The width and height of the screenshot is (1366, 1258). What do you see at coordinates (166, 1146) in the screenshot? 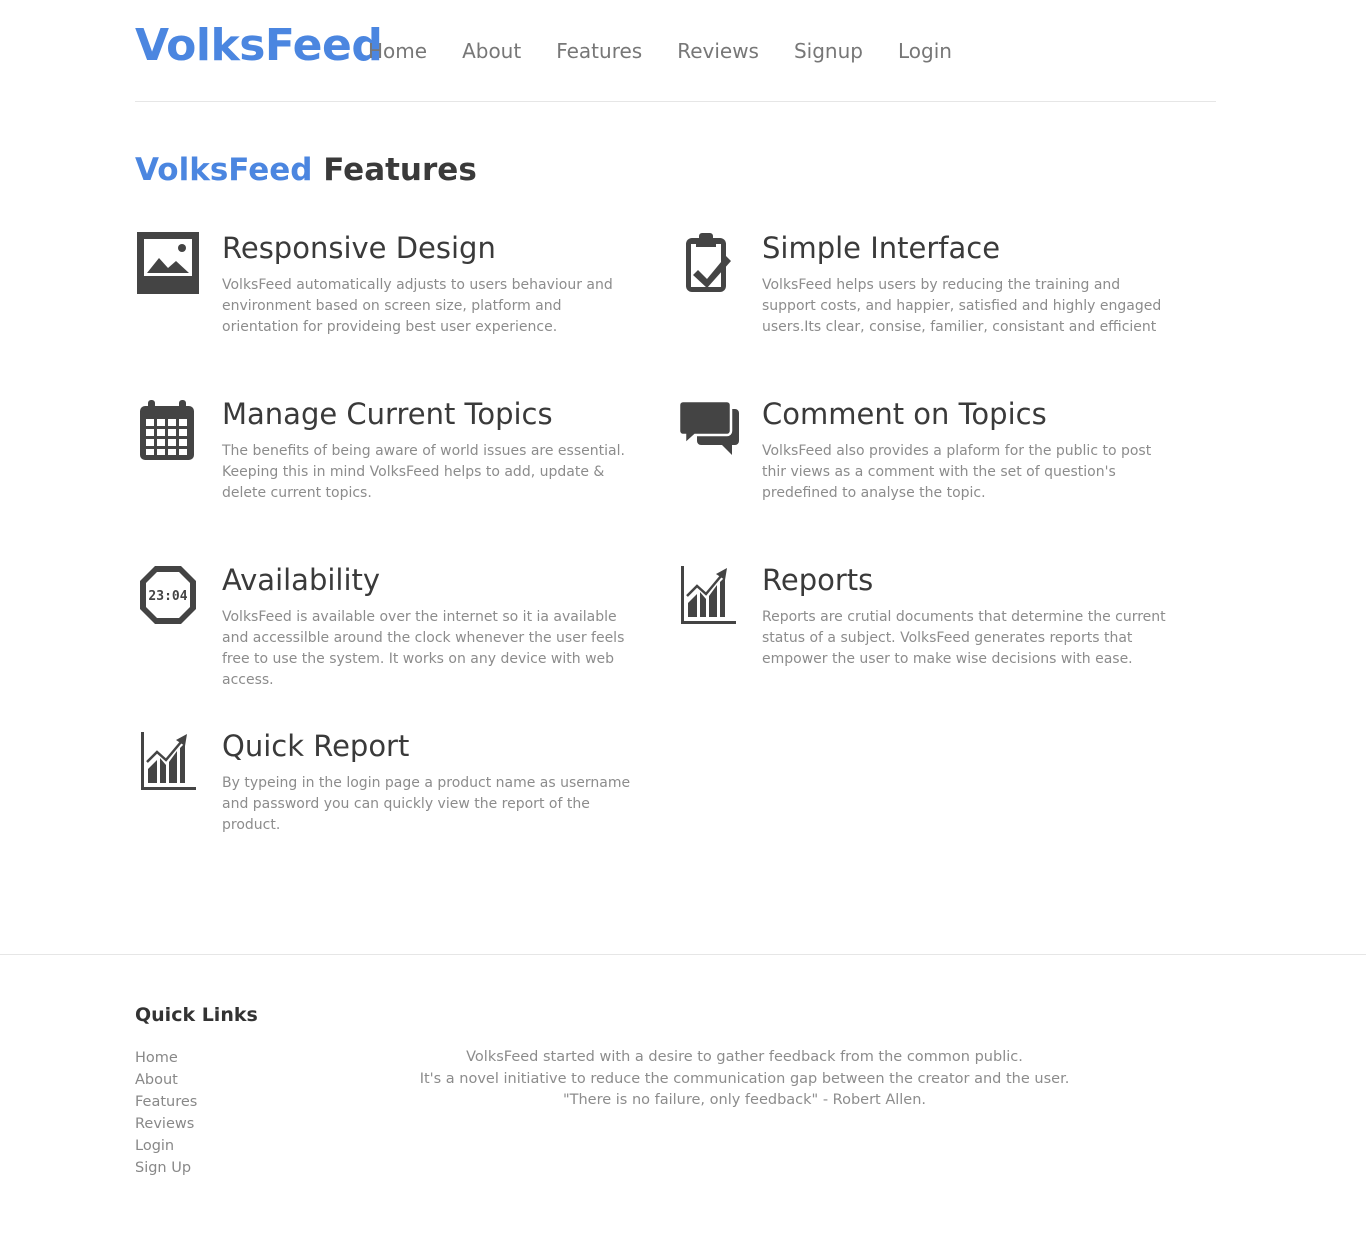
I see `footer-link-login: Login` at bounding box center [166, 1146].